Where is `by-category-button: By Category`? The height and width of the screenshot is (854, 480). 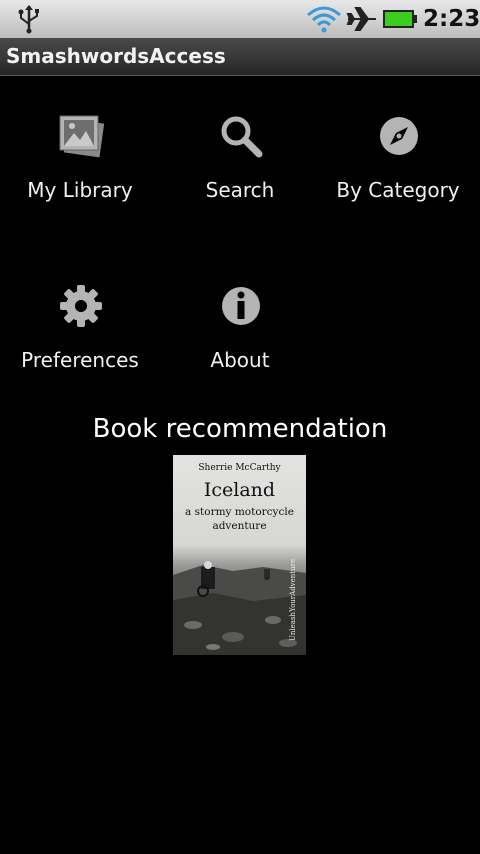
by-category-button: By Category is located at coordinates (398, 188).